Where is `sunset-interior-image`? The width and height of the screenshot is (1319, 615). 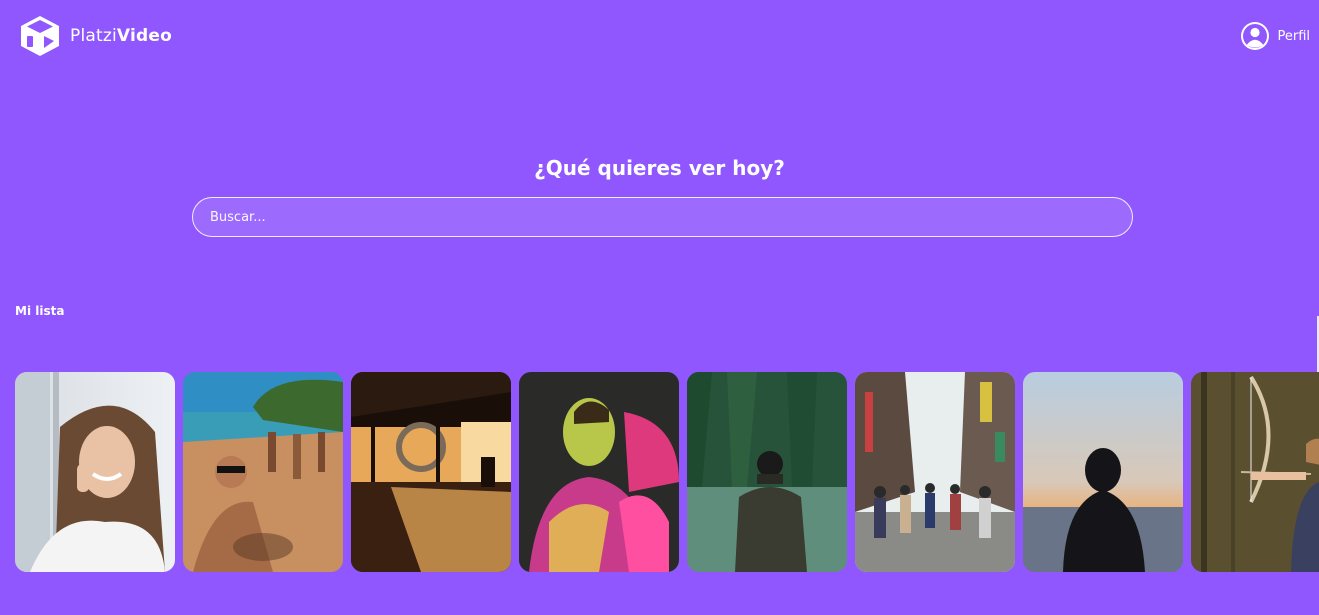 sunset-interior-image is located at coordinates (431, 472).